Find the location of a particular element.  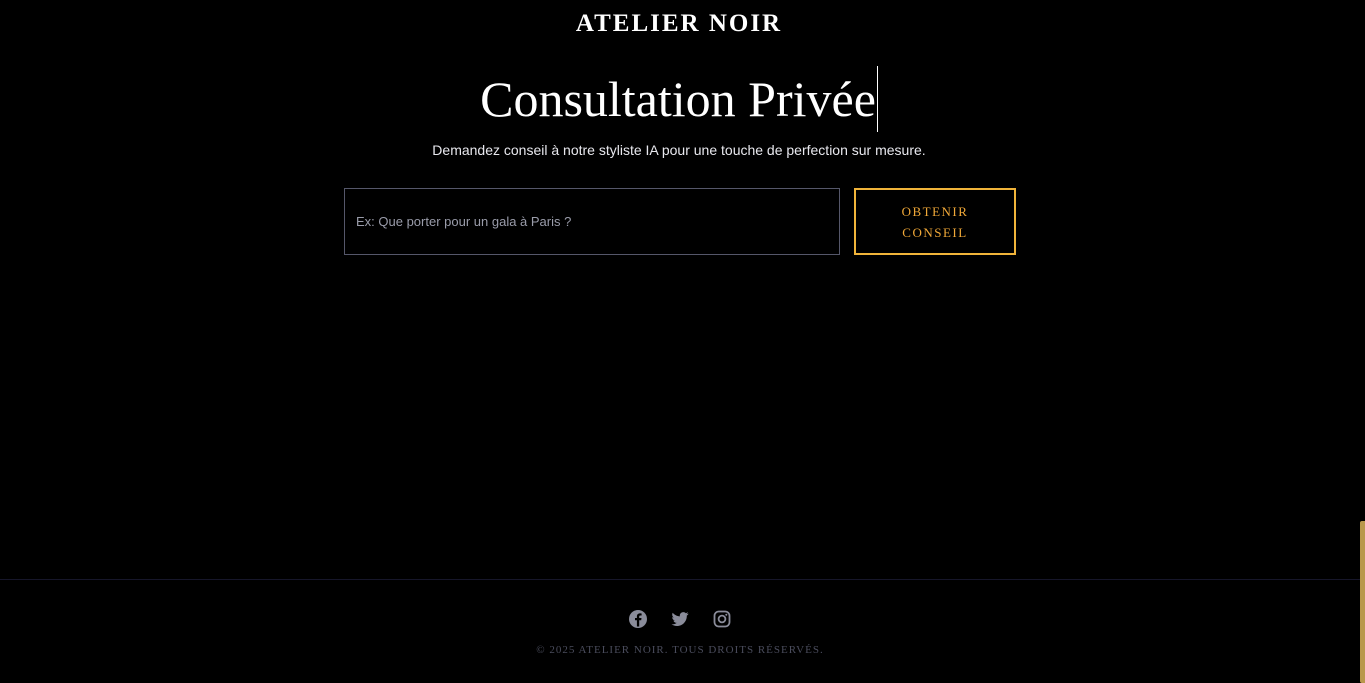

social-links is located at coordinates (680, 619).